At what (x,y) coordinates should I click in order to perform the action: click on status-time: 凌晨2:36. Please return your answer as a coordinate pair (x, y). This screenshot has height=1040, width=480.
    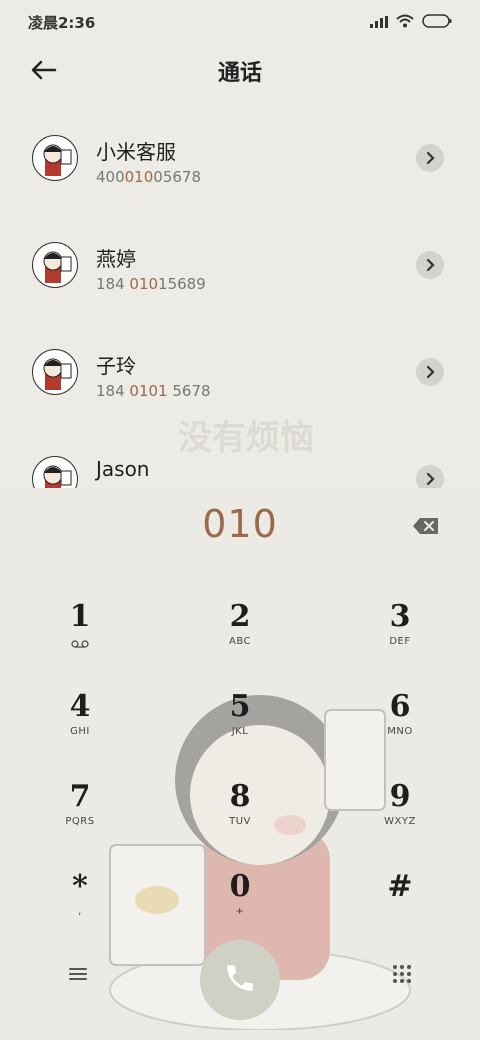
    Looking at the image, I should click on (62, 22).